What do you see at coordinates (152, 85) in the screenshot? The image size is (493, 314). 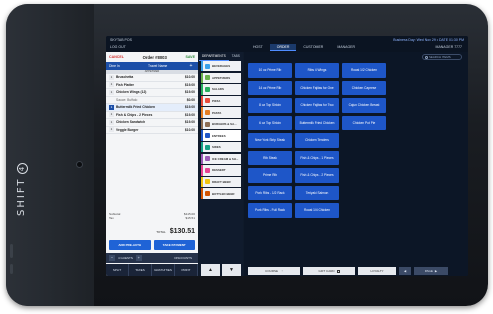 I see `order-line: 1 Fish Platter $19.00` at bounding box center [152, 85].